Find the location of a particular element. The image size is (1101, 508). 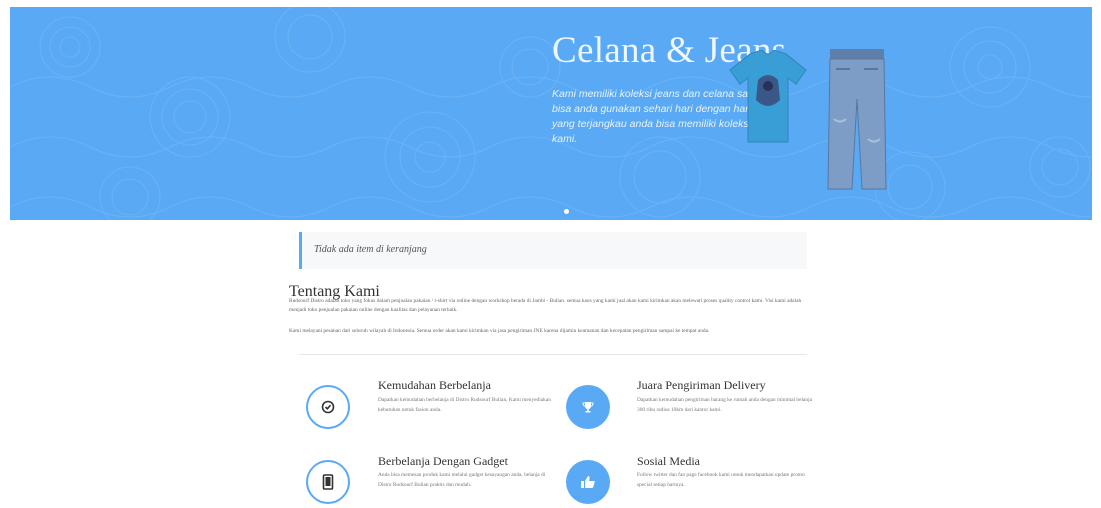

feature-title: Kemudahan Berbelanja is located at coordinates (434, 385).